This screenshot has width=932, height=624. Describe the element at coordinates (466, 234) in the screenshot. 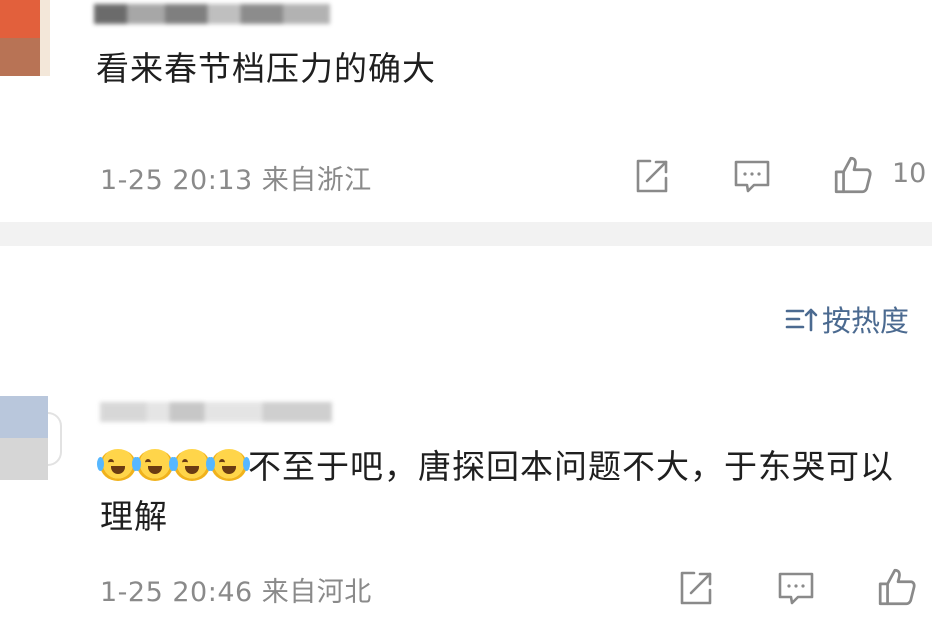

I see `section-divider` at that location.